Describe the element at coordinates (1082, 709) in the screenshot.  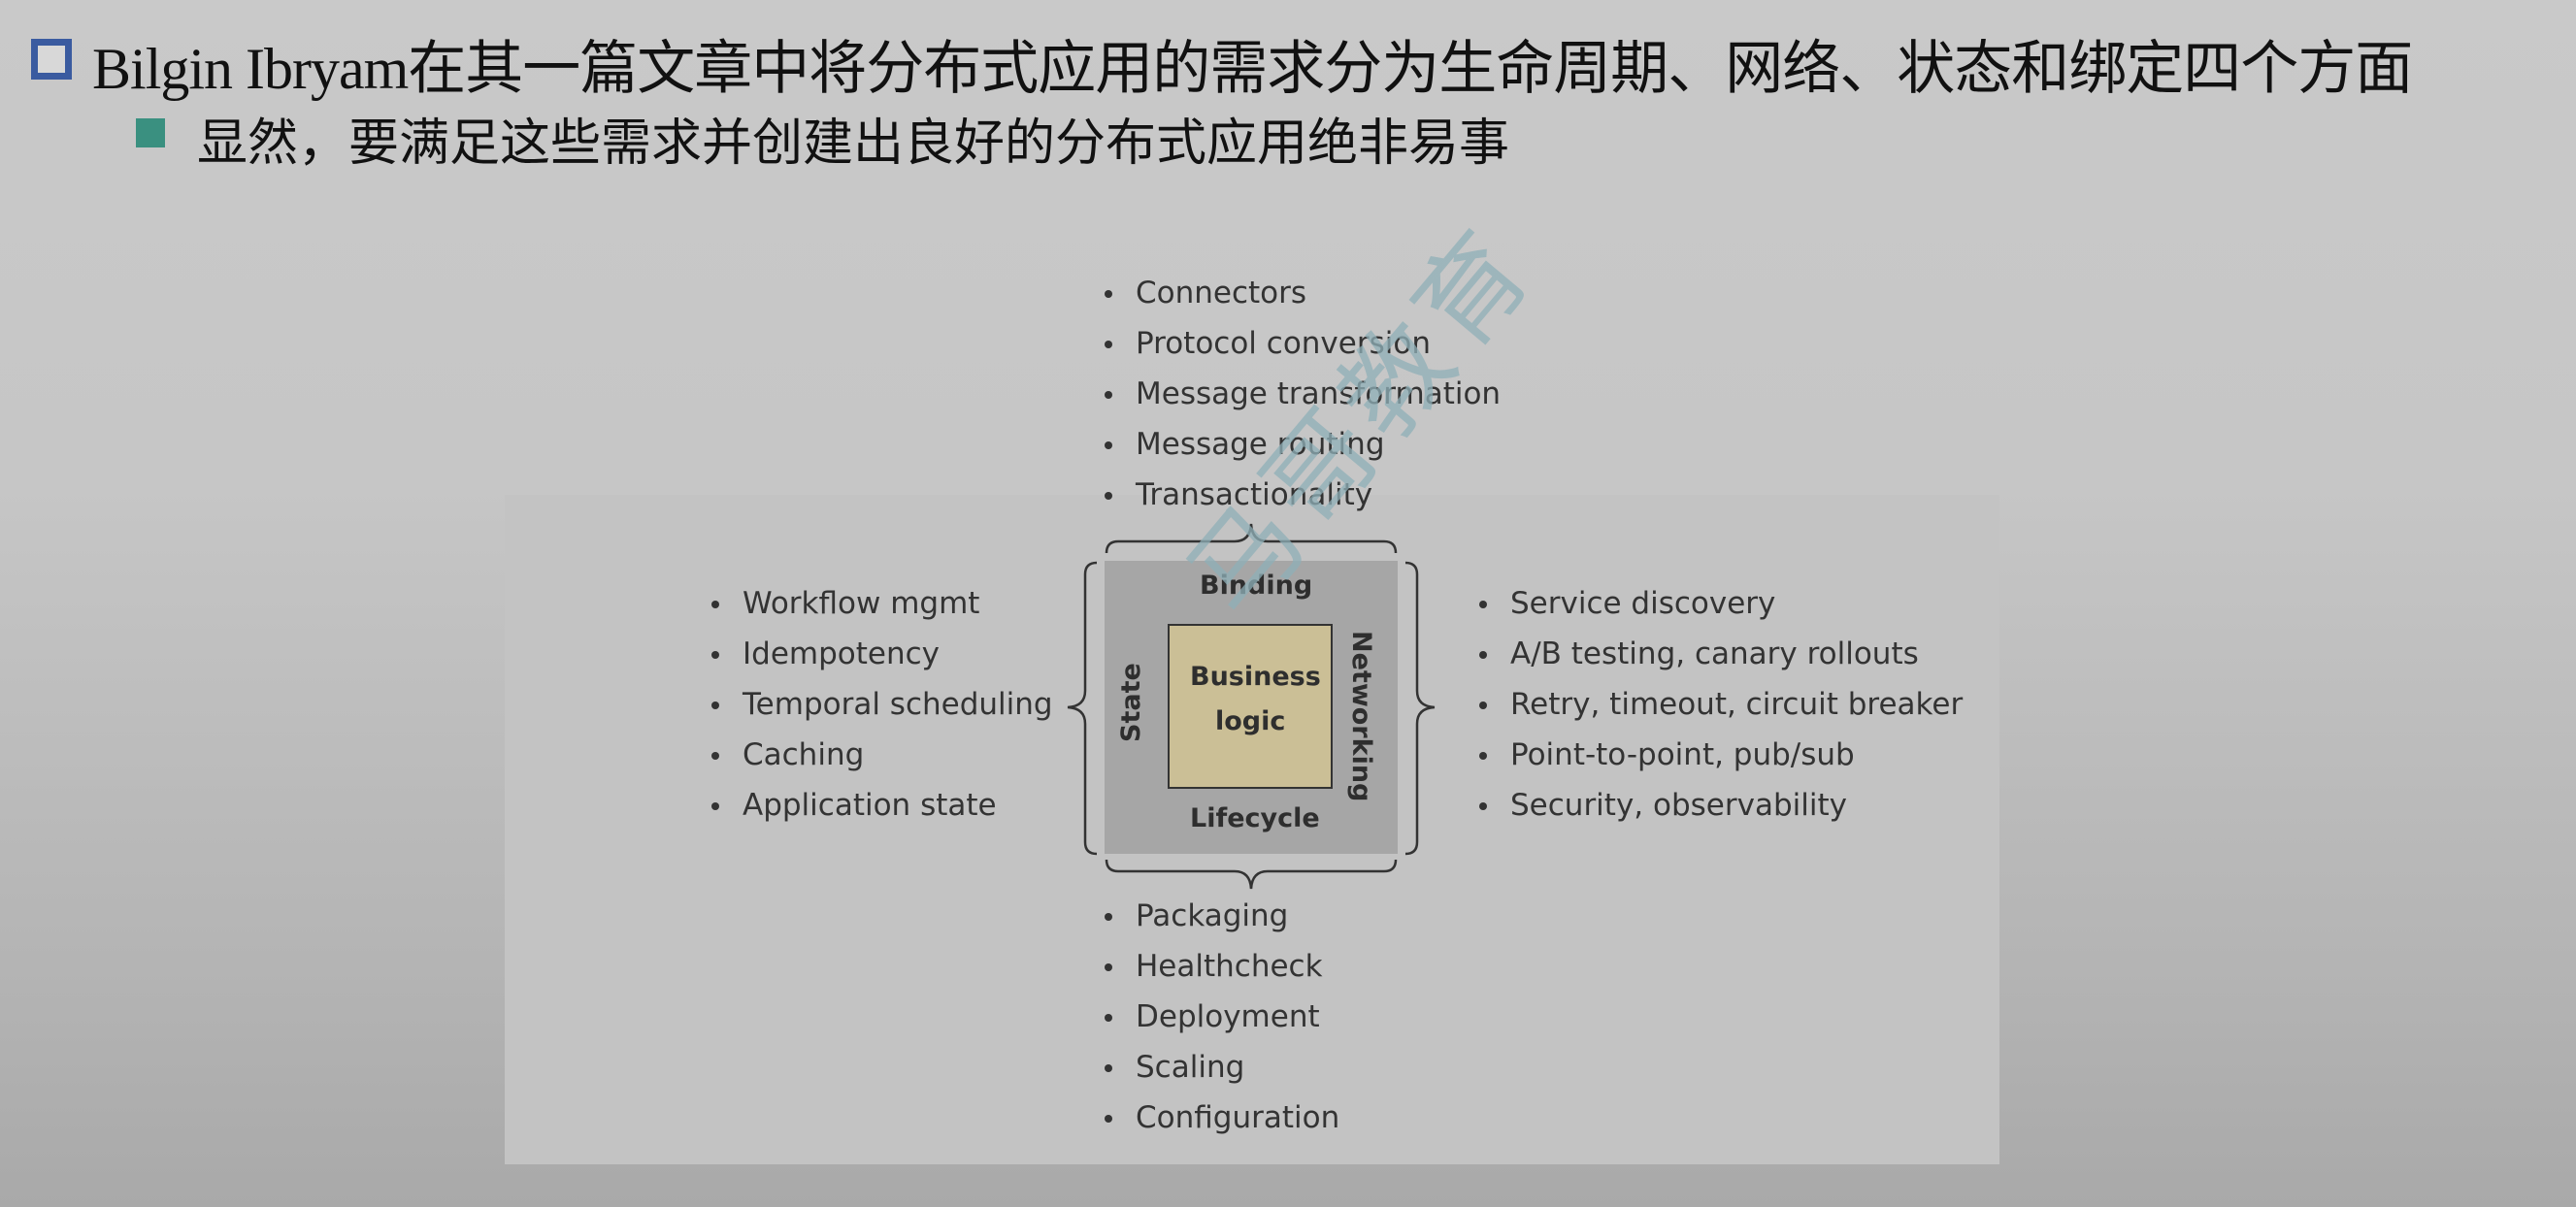
I see `left-brace` at that location.